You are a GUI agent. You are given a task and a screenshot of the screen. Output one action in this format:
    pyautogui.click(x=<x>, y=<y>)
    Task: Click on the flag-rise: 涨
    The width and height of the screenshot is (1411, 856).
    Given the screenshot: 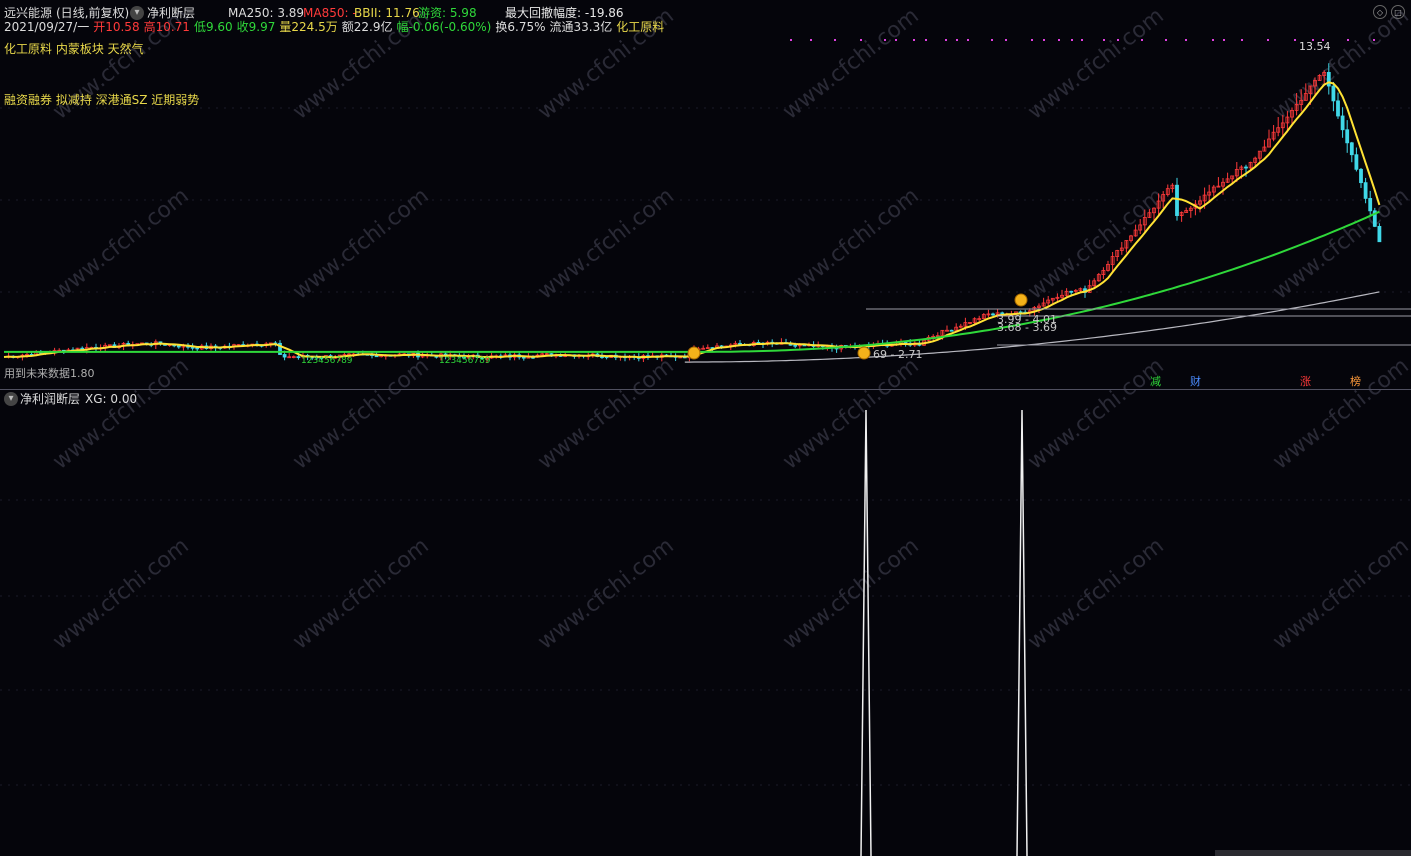 What is the action you would take?
    pyautogui.click(x=1305, y=381)
    